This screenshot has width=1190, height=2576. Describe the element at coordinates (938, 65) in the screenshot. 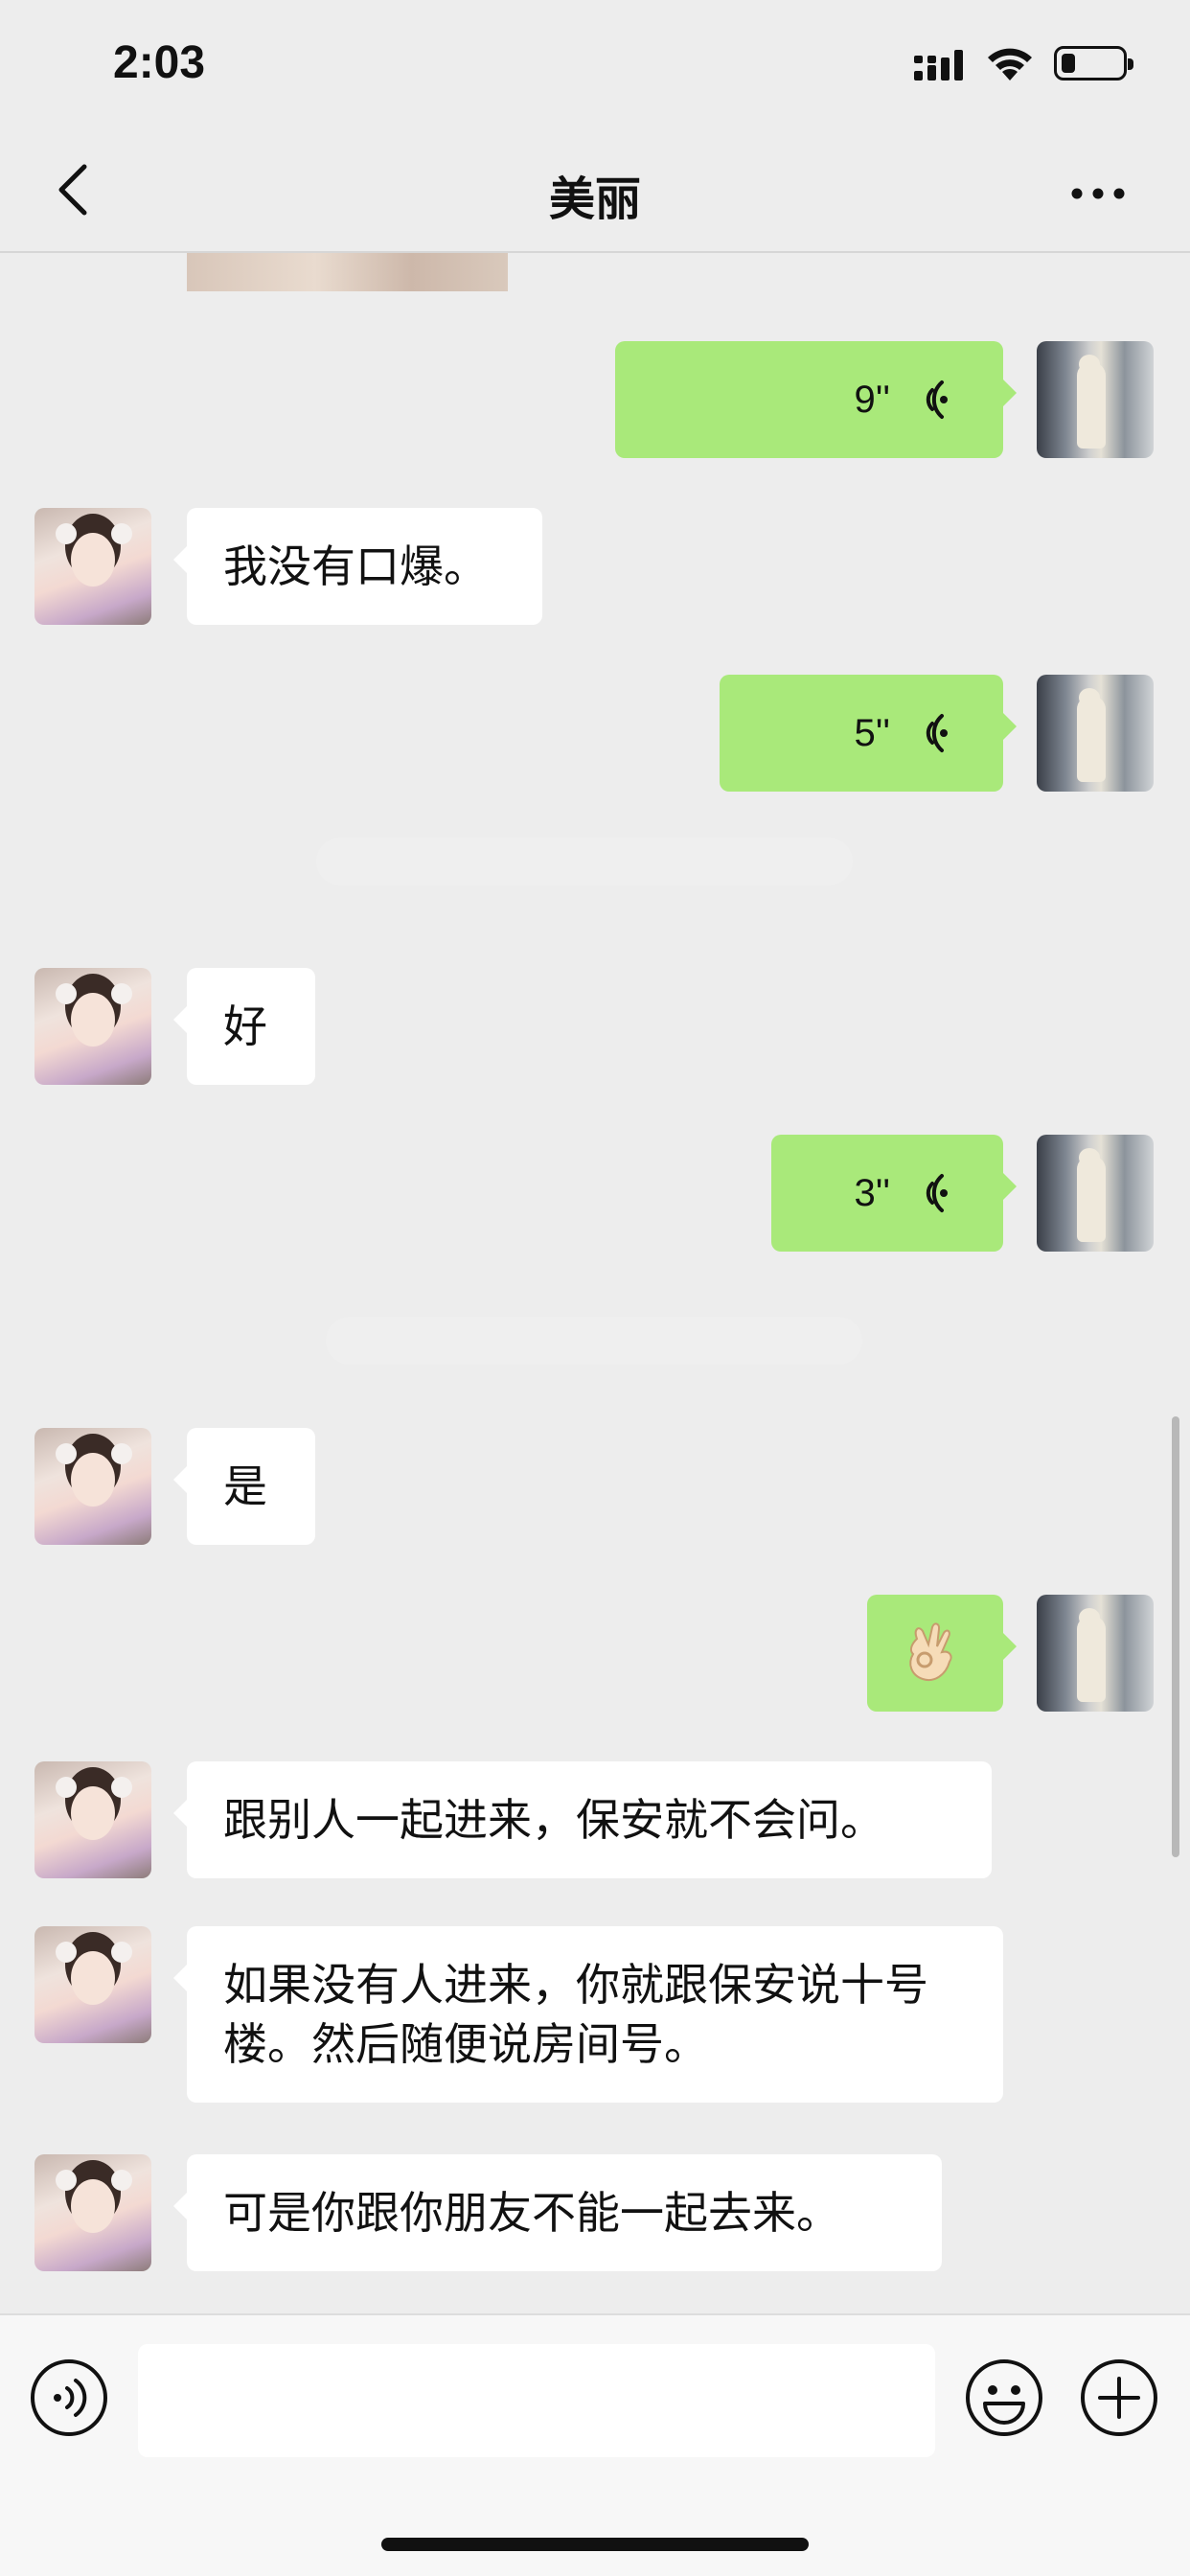

I see `cellular-signal-icon` at that location.